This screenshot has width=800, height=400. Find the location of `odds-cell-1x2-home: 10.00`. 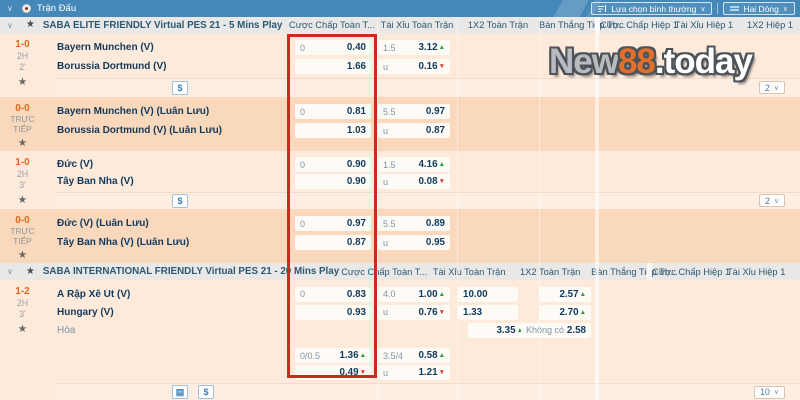

odds-cell-1x2-home: 10.00 is located at coordinates (488, 294).